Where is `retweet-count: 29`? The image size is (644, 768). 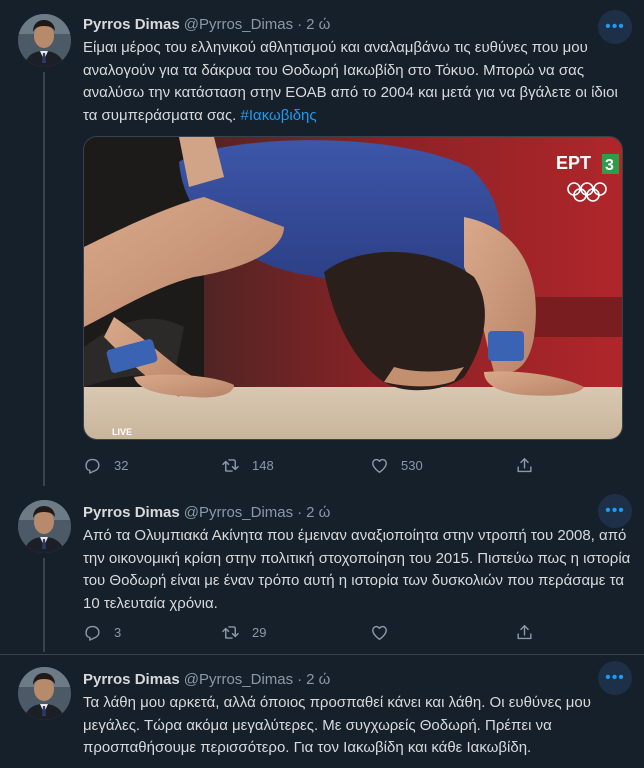 retweet-count: 29 is located at coordinates (259, 632).